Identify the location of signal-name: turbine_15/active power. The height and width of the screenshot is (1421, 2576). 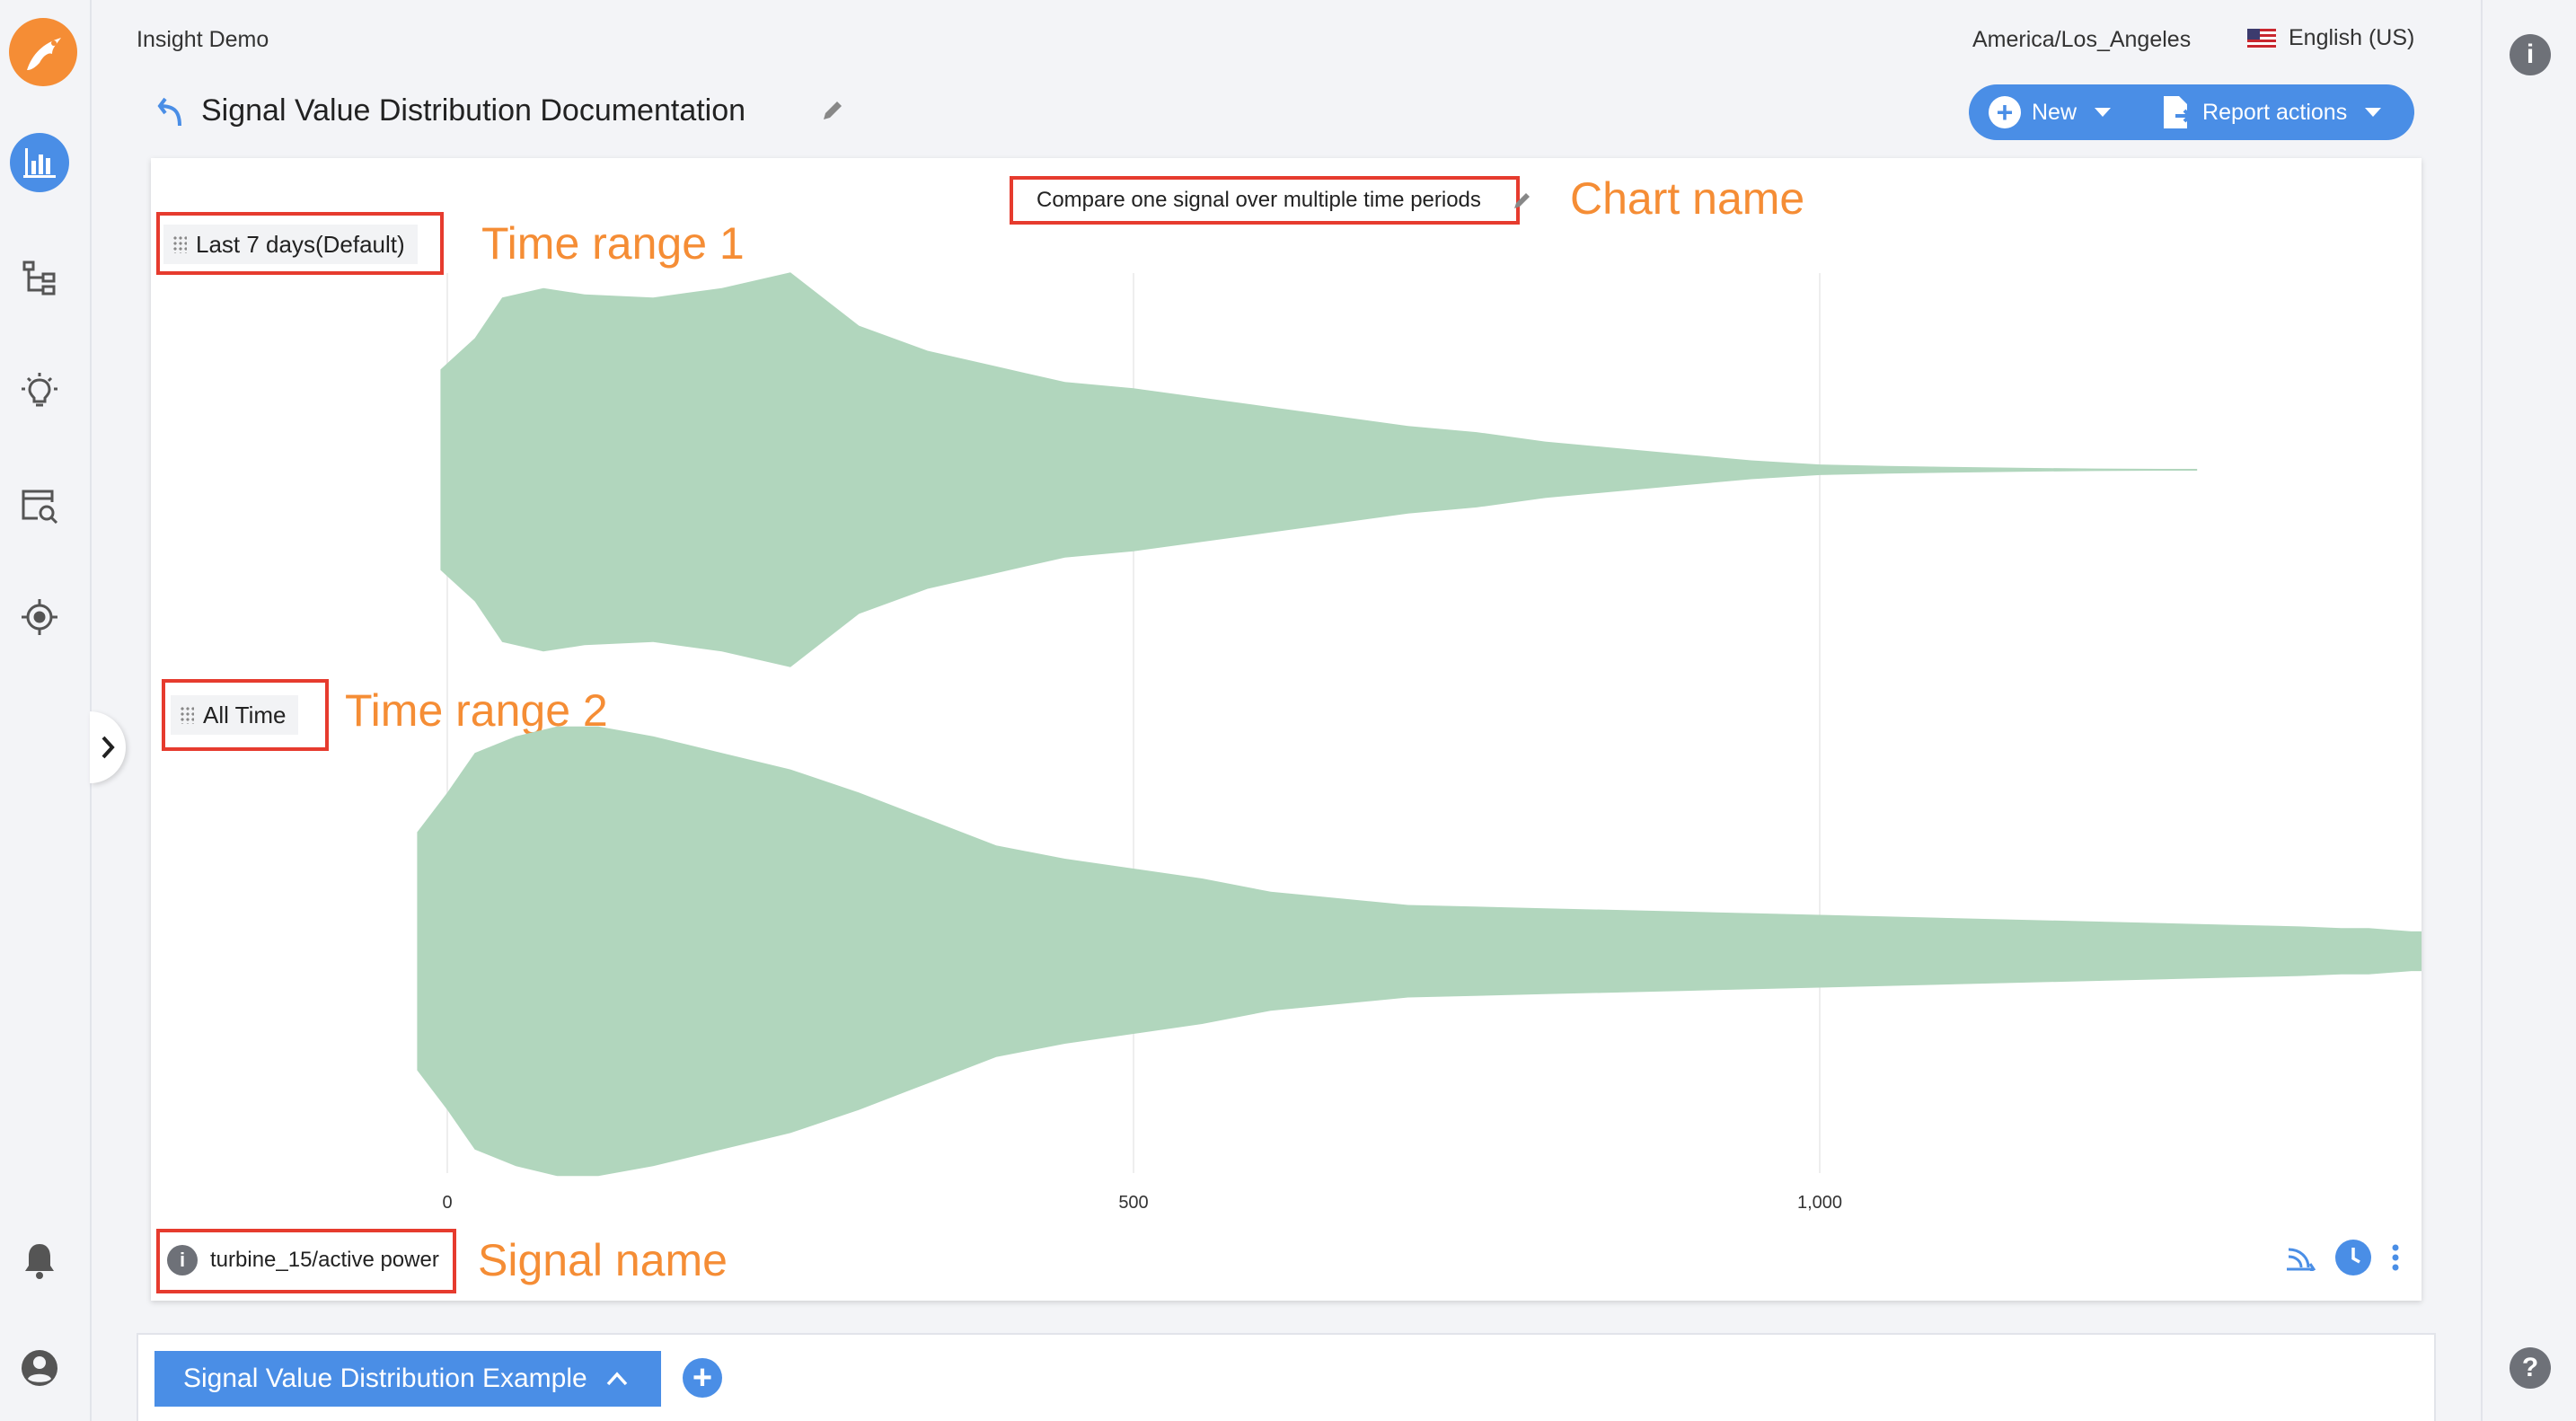
(324, 1260).